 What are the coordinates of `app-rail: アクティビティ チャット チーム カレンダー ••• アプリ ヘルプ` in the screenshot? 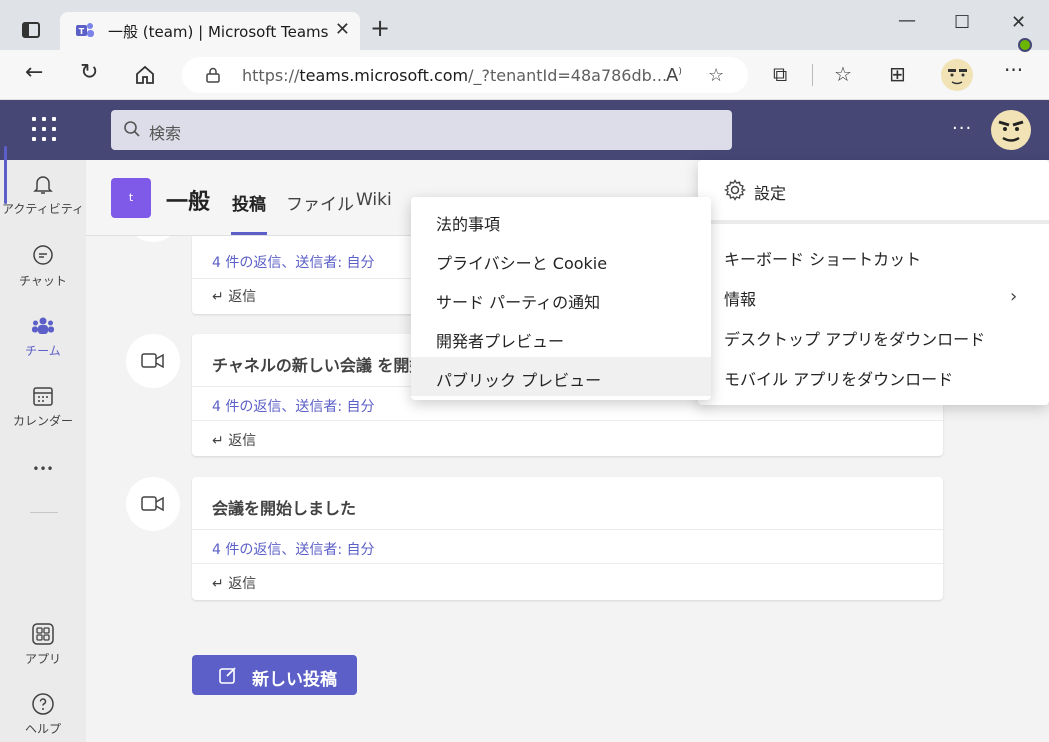 It's located at (43, 451).